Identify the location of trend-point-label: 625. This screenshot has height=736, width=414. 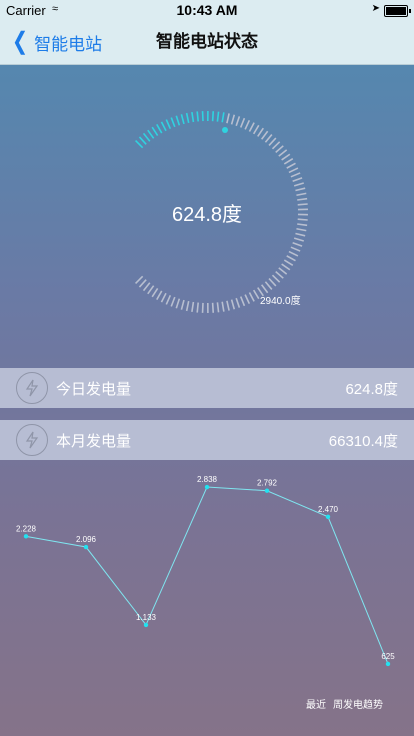
(388, 656).